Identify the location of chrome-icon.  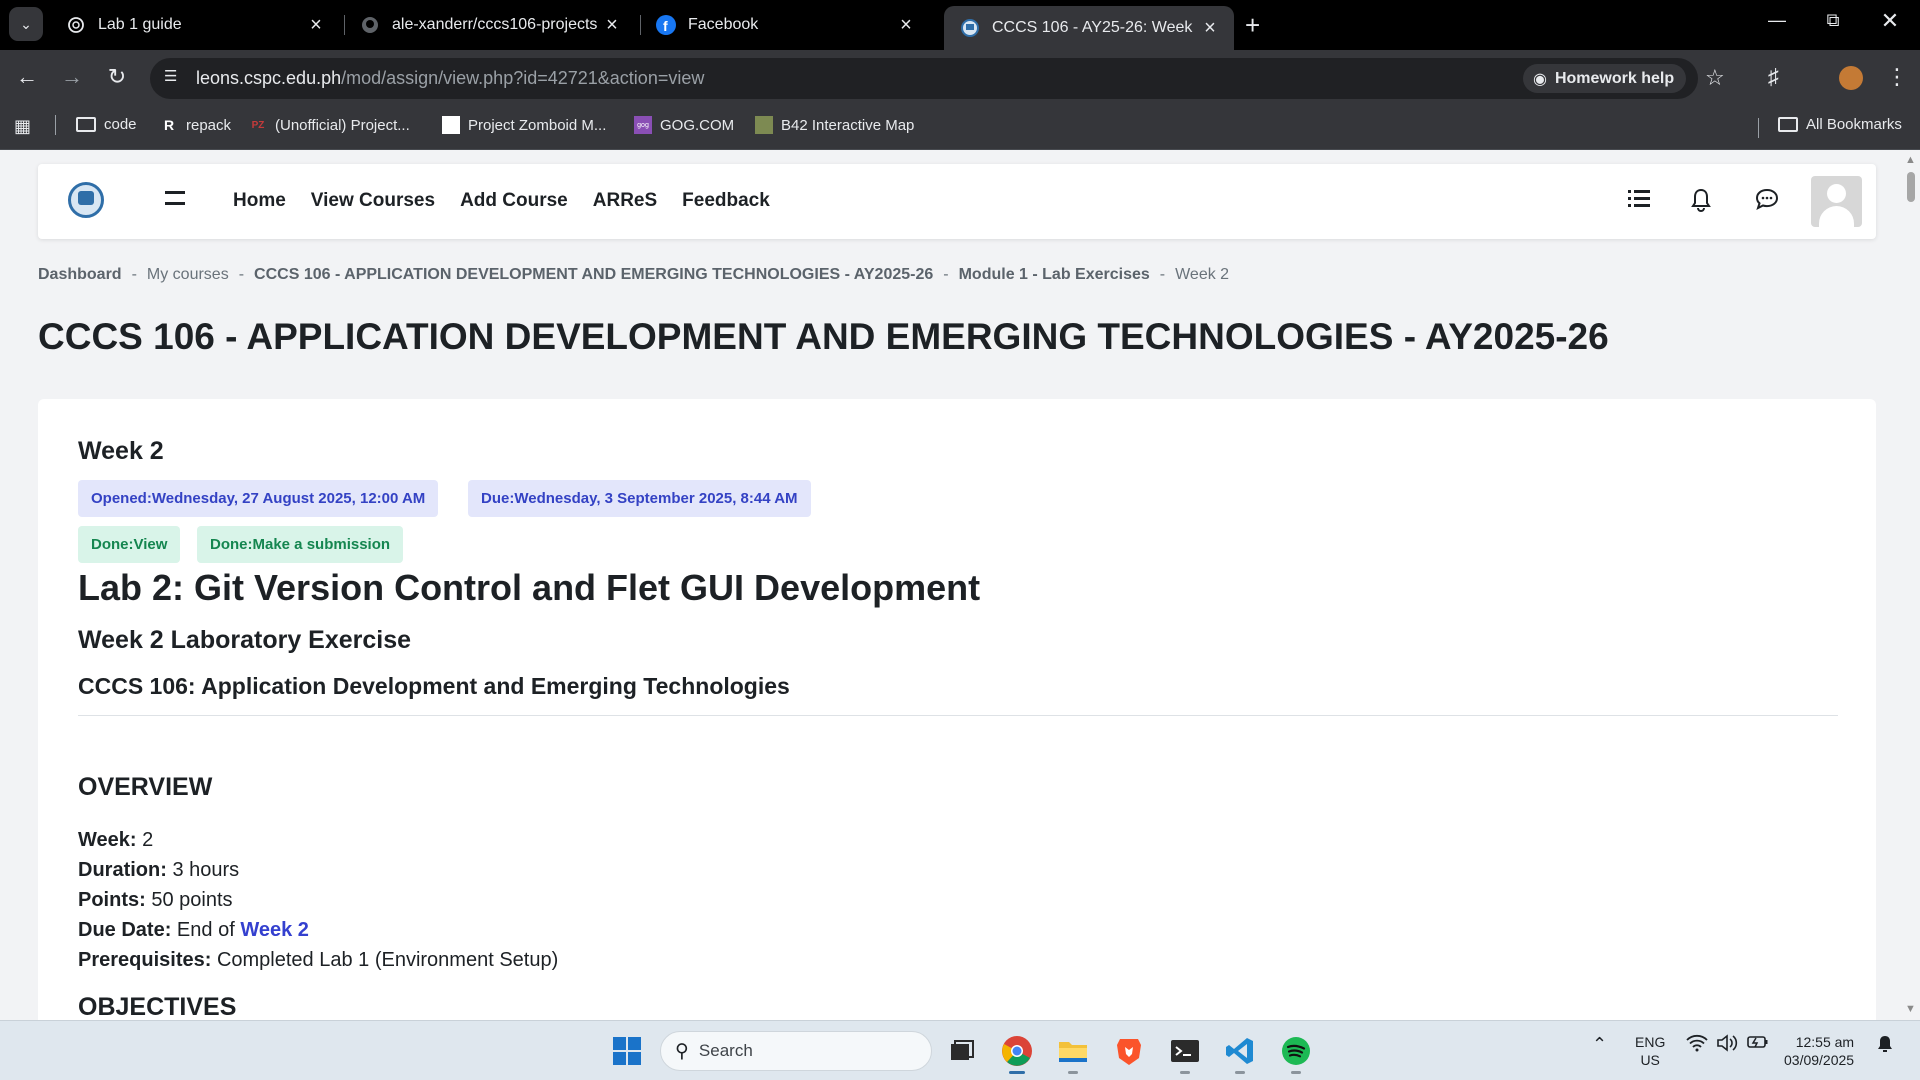
(1017, 1053).